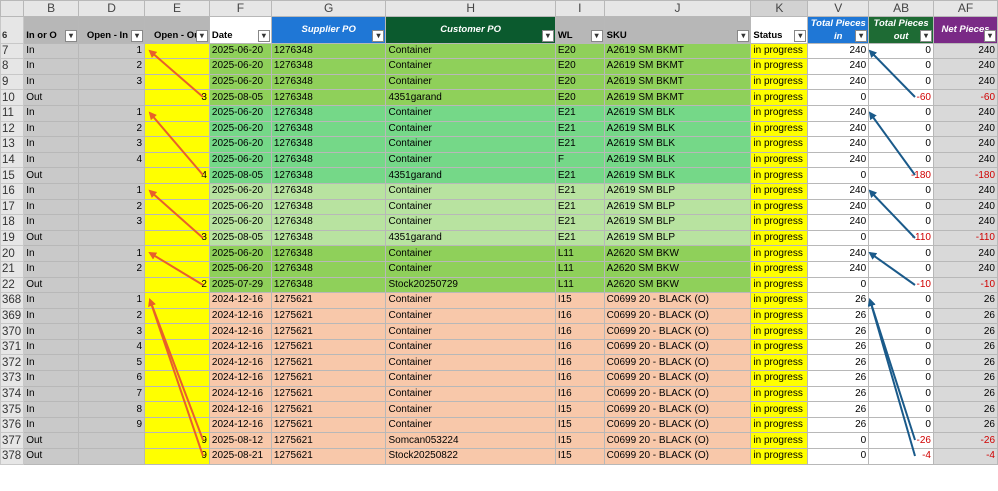 The height and width of the screenshot is (491, 998). What do you see at coordinates (677, 269) in the screenshot?
I see `cell-sku: A2620 SM BKW` at bounding box center [677, 269].